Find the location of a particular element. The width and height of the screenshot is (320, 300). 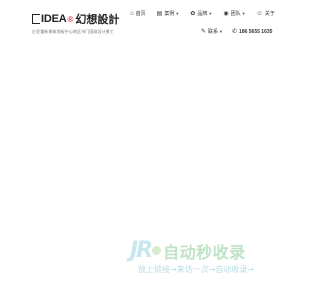

nav-item-brand: ✿ 品牌 ▼ is located at coordinates (201, 13).